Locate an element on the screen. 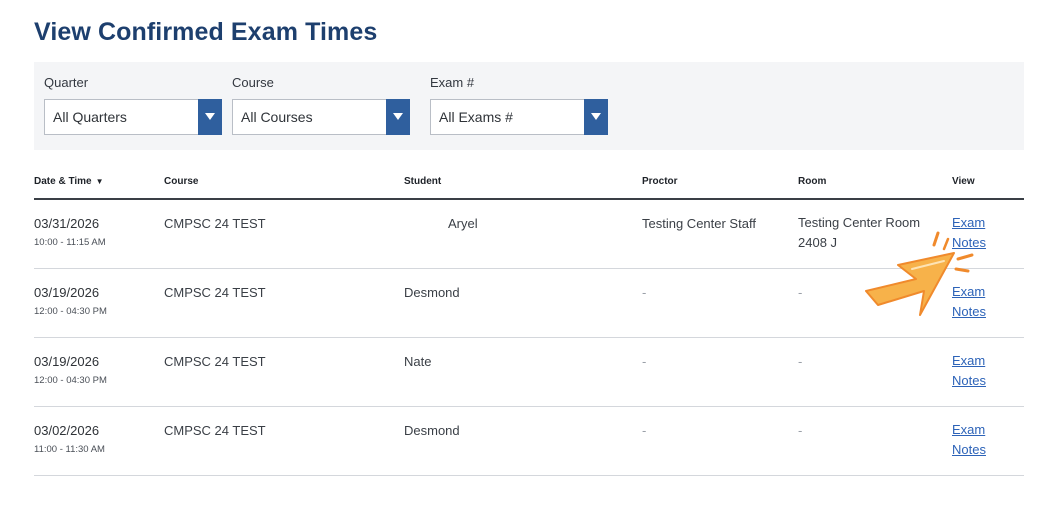 This screenshot has height=520, width=1050. proctor-text: Testing Center Staff is located at coordinates (699, 223).